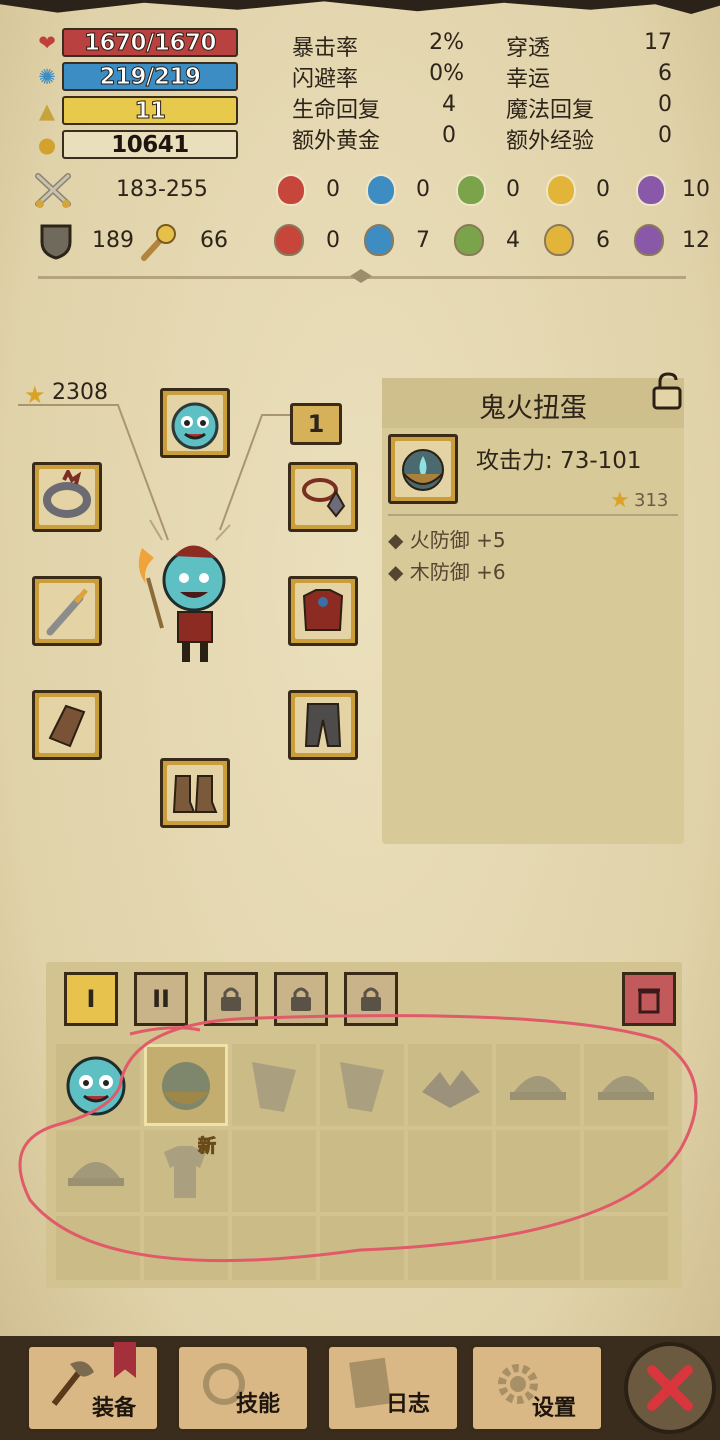  What do you see at coordinates (423, 189) in the screenshot?
I see `water-attack-value: 0` at bounding box center [423, 189].